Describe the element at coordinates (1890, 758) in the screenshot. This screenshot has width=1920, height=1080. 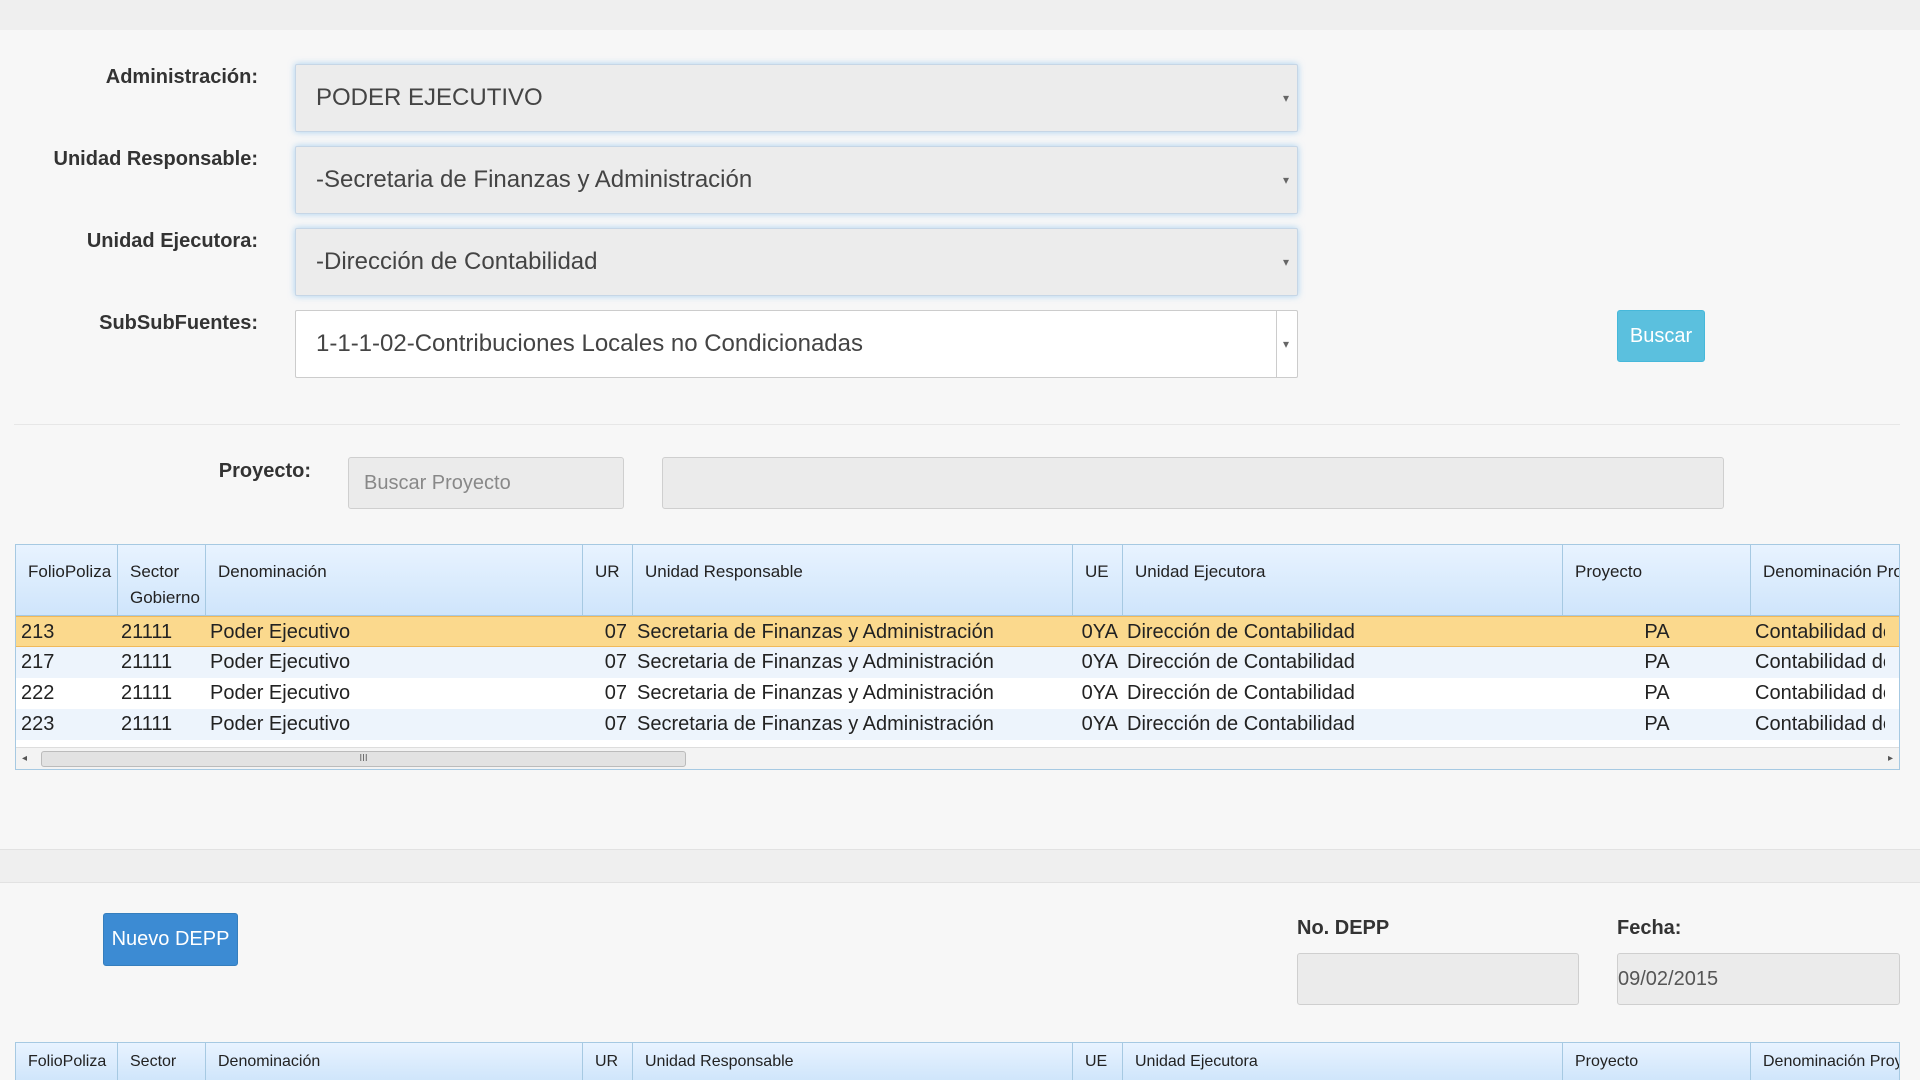
I see `scroll-right-icon: ▸` at that location.